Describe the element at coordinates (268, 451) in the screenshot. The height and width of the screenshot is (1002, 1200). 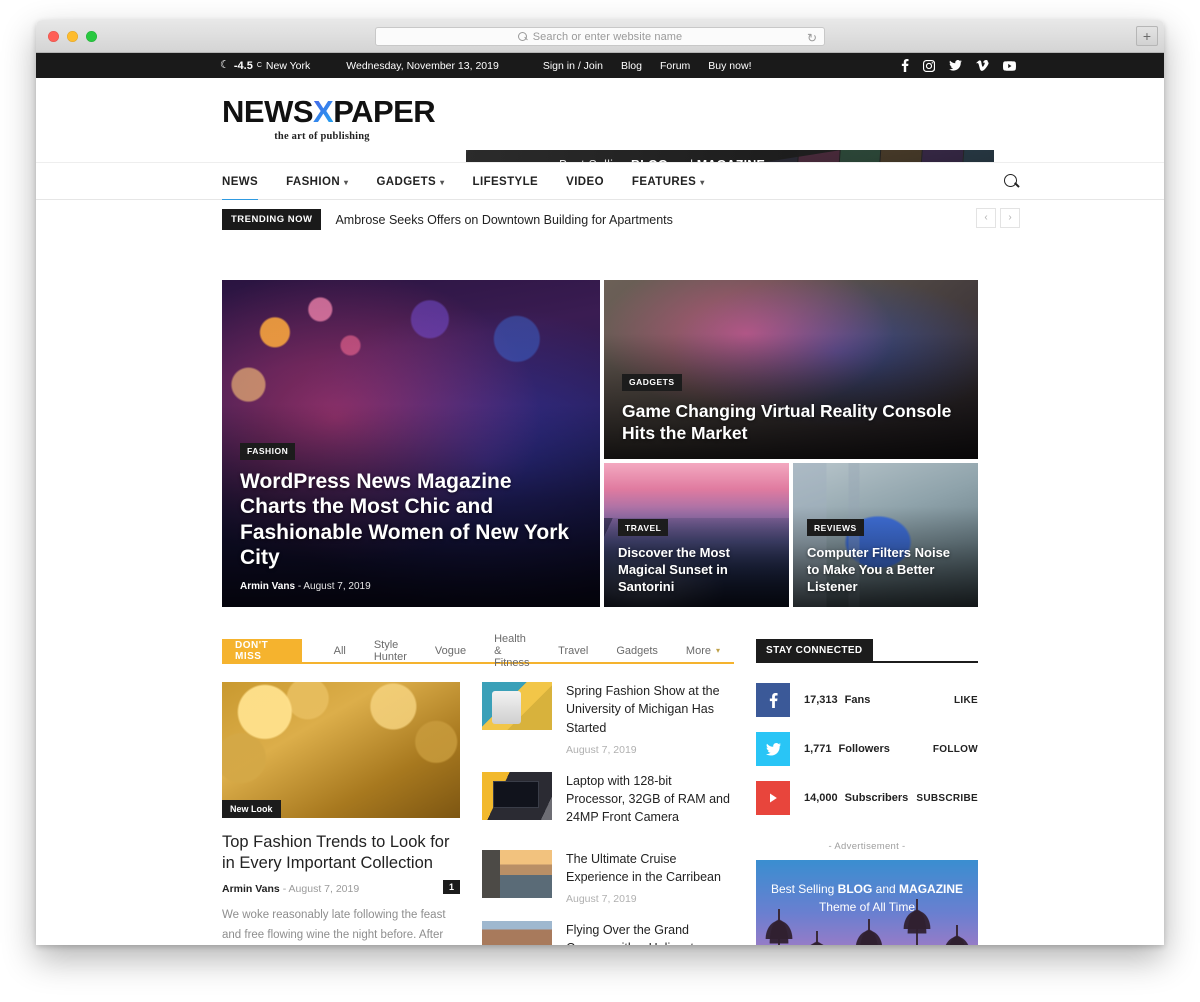
I see `hero-main-category-badge: FASHION` at that location.